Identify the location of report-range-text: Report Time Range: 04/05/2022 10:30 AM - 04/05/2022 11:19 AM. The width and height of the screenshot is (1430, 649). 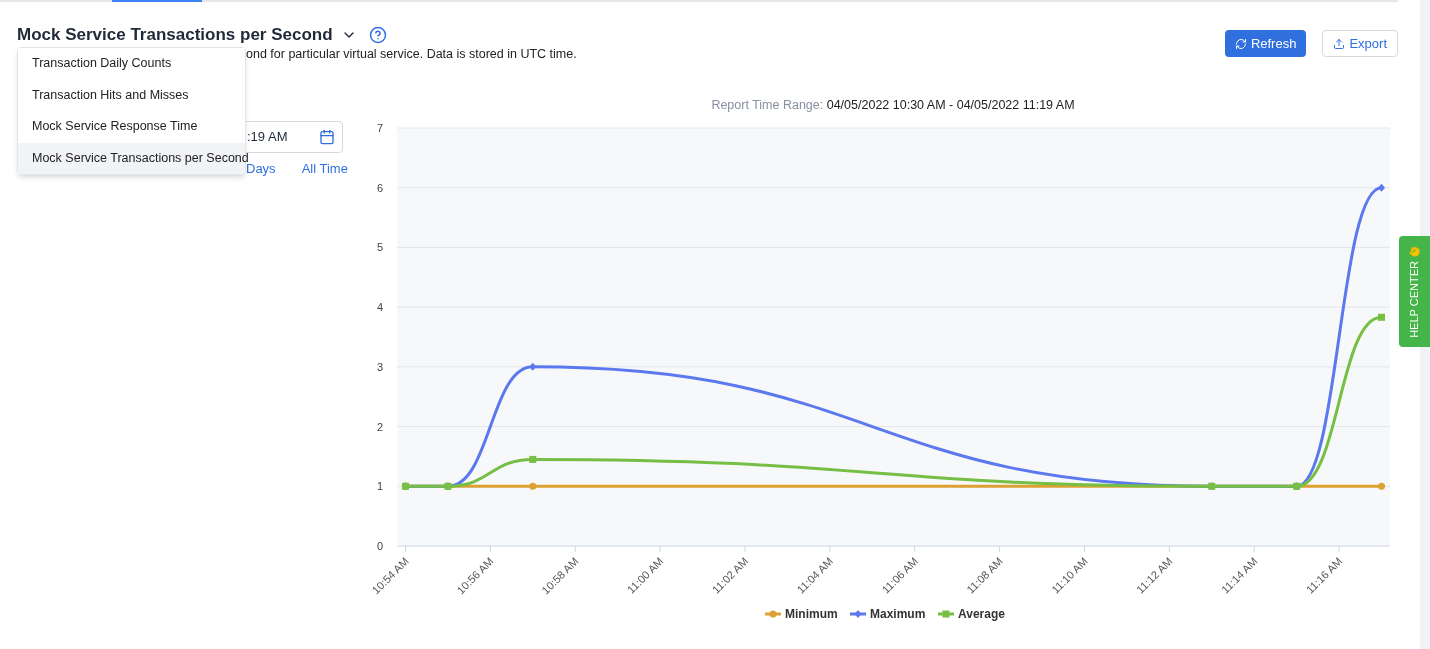
(893, 105).